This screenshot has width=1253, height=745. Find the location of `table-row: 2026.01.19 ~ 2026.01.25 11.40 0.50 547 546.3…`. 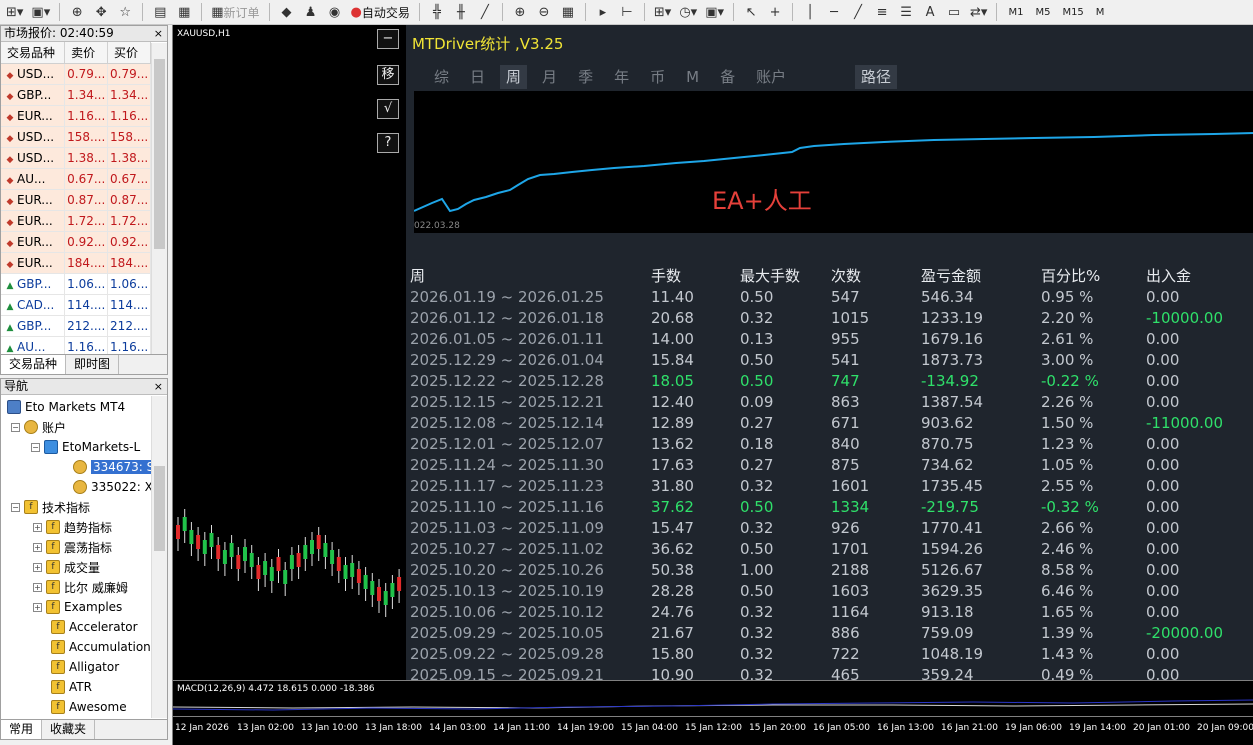

table-row: 2026.01.19 ~ 2026.01.25 11.40 0.50 547 546.3… is located at coordinates (831, 296).